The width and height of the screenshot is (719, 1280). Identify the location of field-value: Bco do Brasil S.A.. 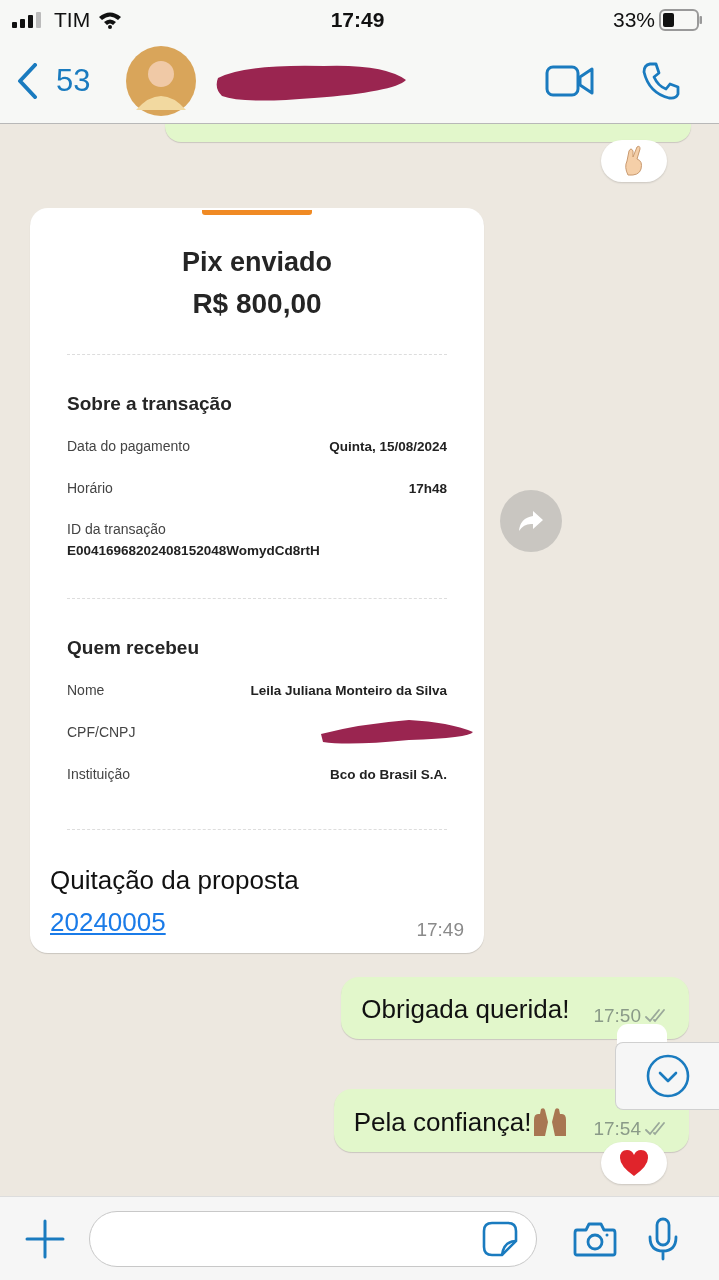
(388, 774).